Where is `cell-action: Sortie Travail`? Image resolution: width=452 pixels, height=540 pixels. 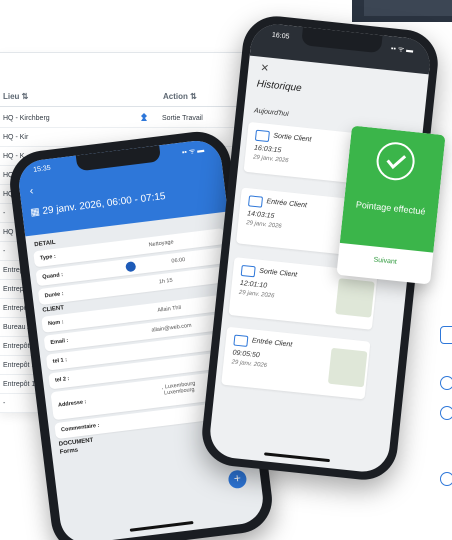
cell-action: Sortie Travail is located at coordinates (182, 118).